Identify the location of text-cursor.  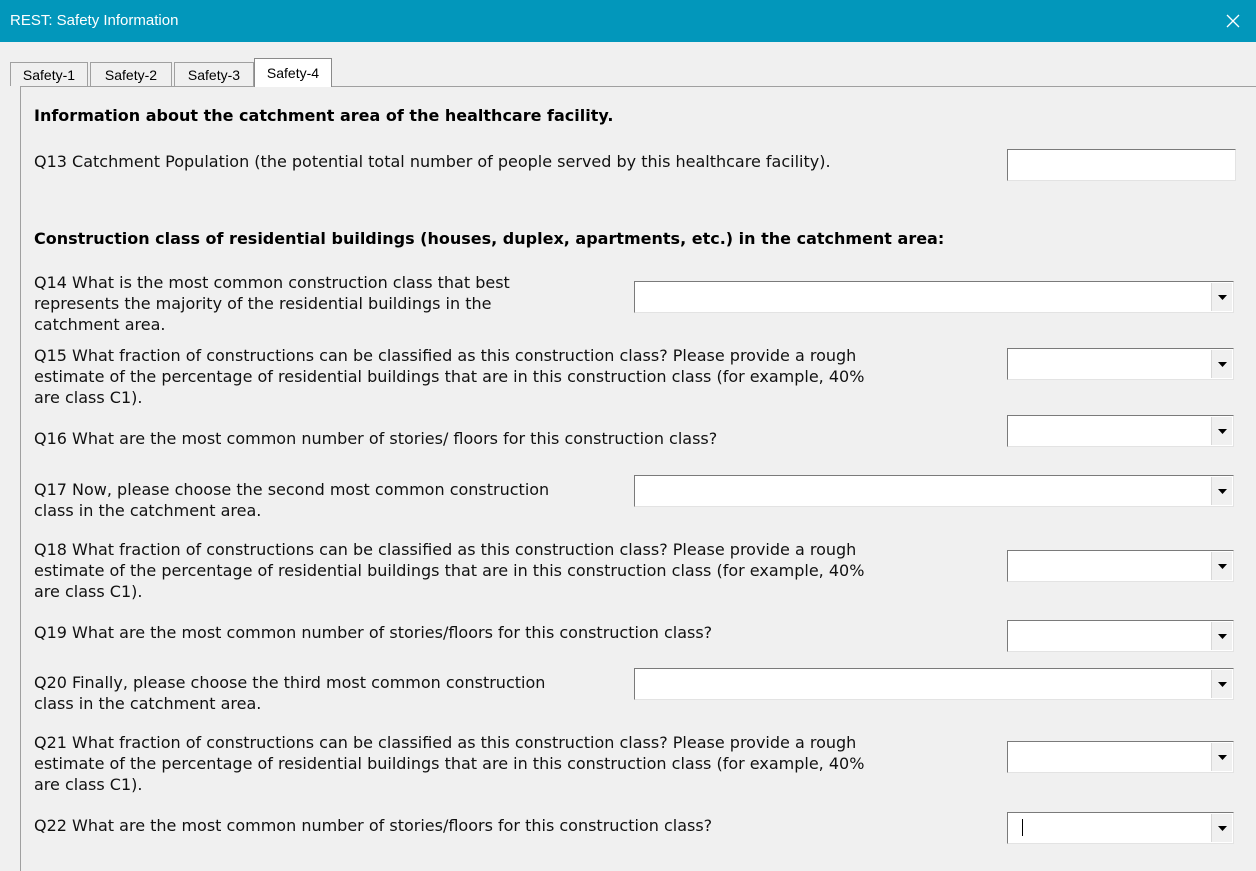
(1022, 827).